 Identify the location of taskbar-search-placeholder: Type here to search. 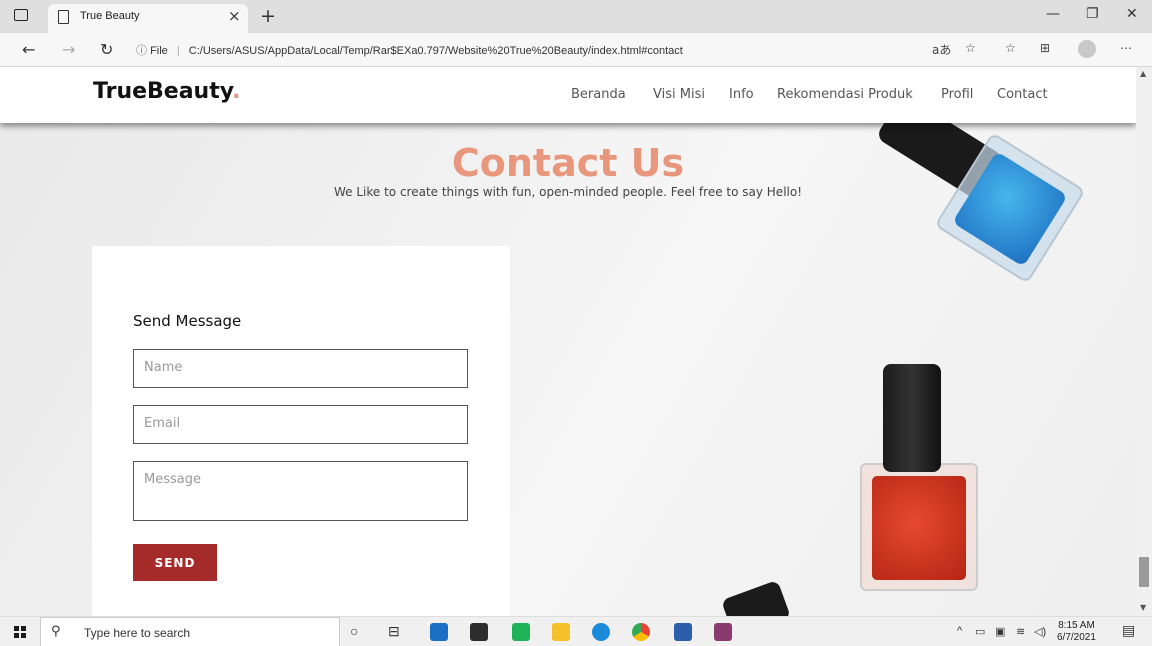
(137, 633).